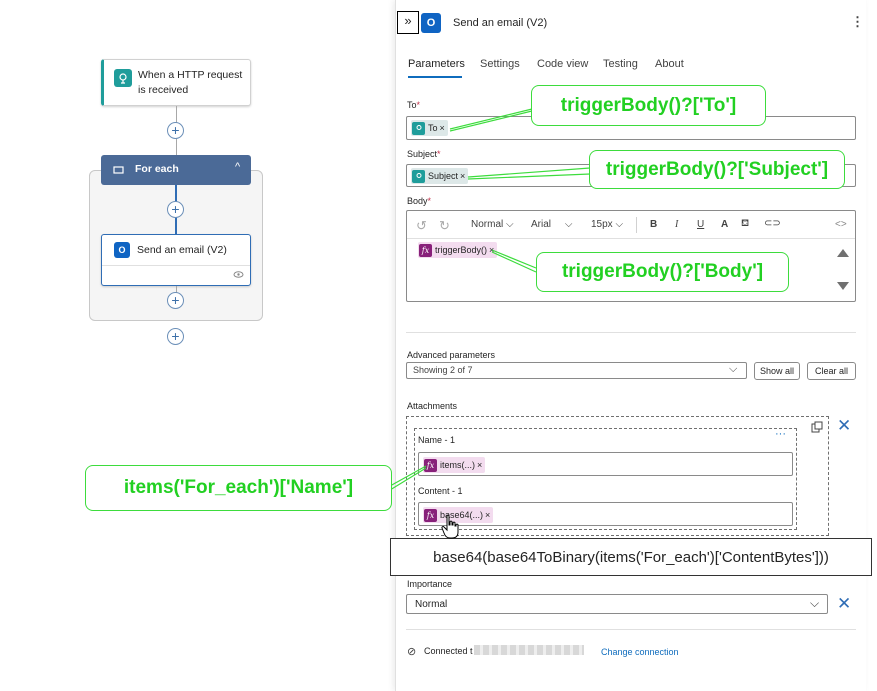  I want to click on name-expression-callout: items('For_each')['Name'], so click(238, 488).